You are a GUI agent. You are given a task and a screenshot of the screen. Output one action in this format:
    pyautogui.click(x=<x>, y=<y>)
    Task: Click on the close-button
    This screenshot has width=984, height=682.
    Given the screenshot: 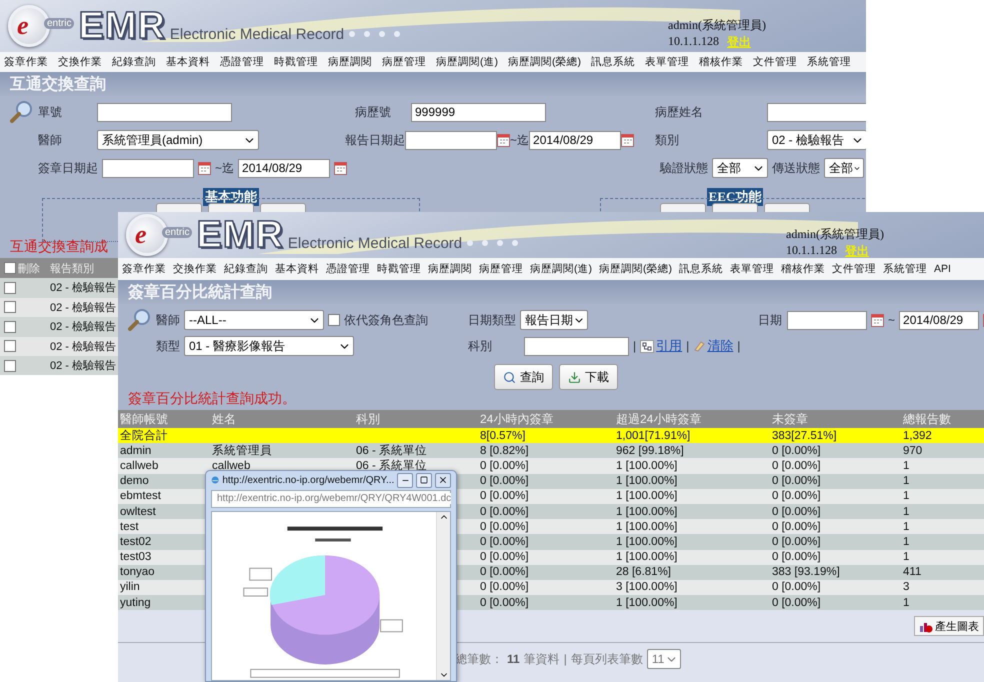 What is the action you would take?
    pyautogui.click(x=443, y=480)
    